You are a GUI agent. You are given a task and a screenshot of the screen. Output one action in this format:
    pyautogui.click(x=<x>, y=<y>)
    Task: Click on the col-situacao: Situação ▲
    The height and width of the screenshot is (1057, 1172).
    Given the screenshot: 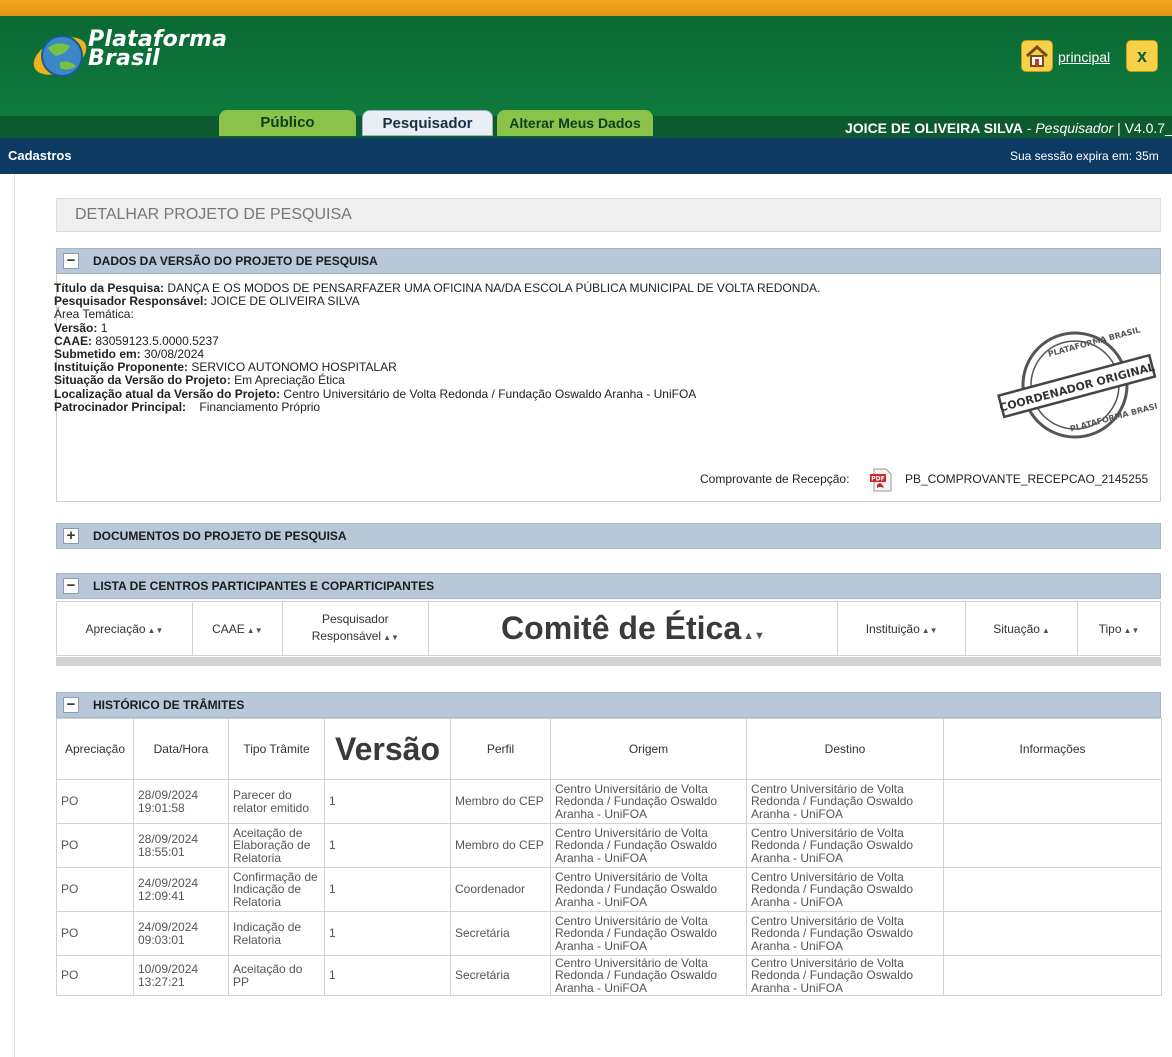 What is the action you would take?
    pyautogui.click(x=1022, y=628)
    